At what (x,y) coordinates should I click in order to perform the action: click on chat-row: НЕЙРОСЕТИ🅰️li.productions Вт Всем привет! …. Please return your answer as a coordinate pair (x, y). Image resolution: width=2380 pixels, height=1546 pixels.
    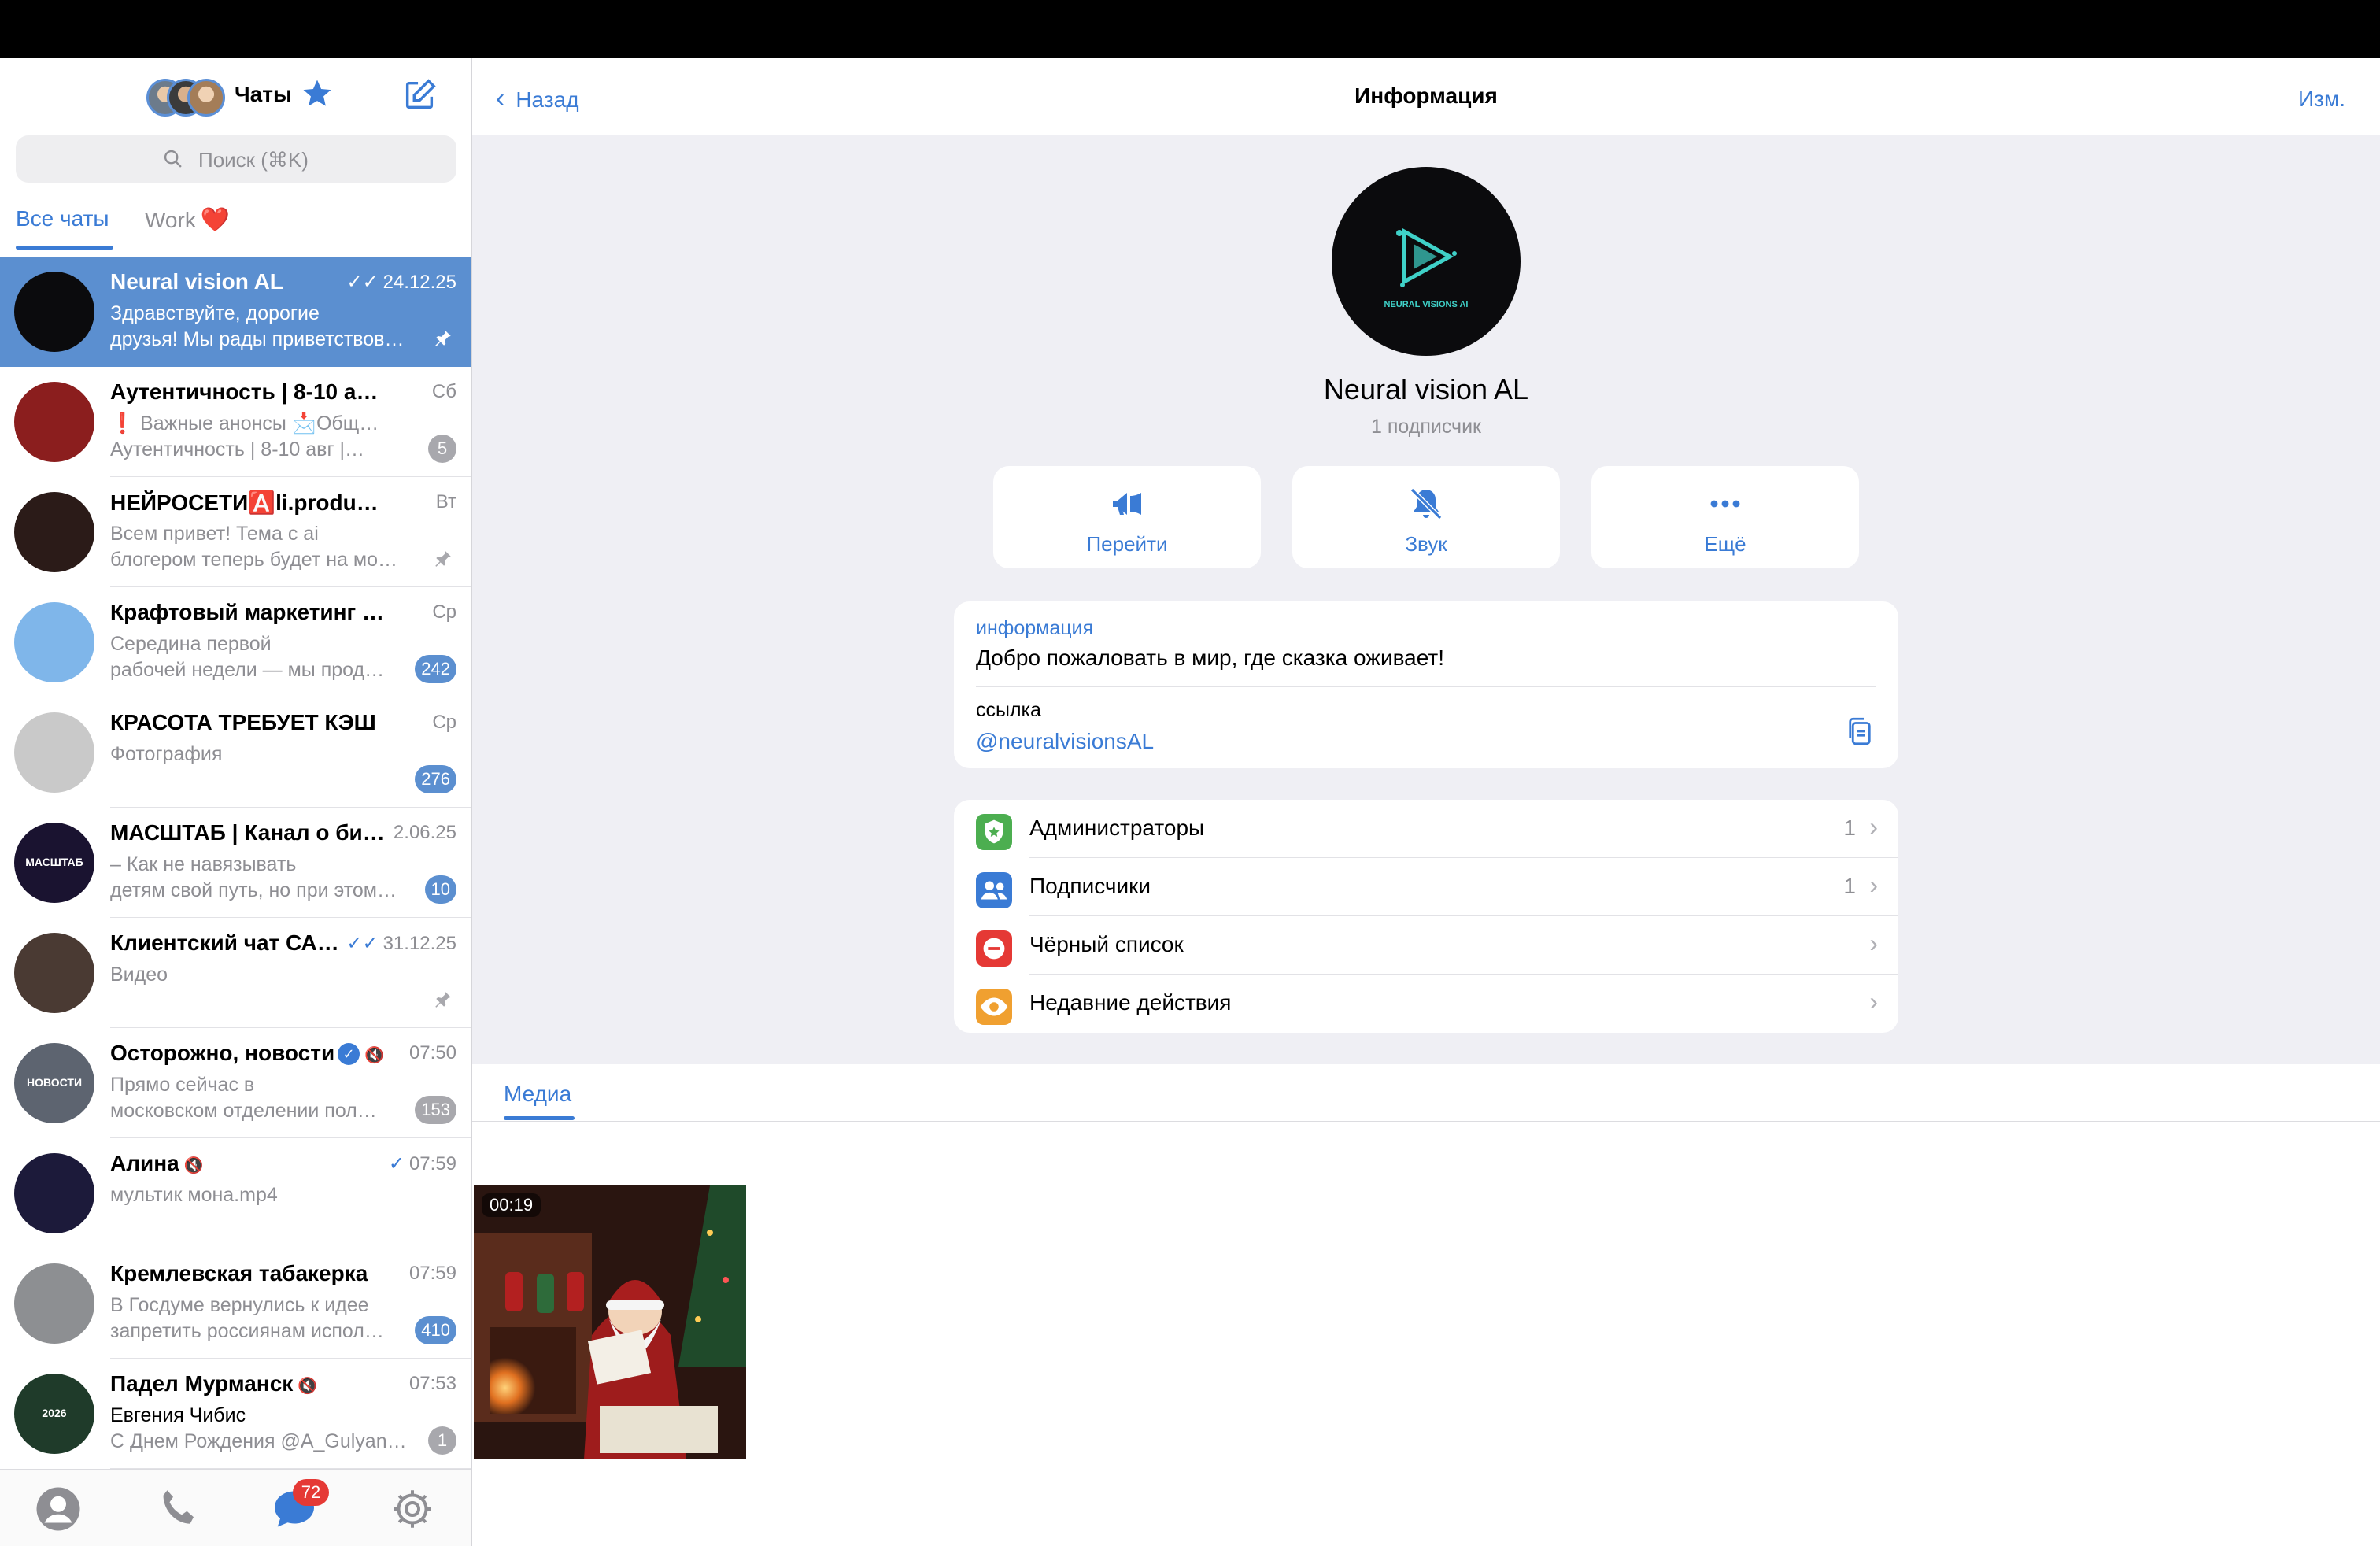
    Looking at the image, I should click on (235, 532).